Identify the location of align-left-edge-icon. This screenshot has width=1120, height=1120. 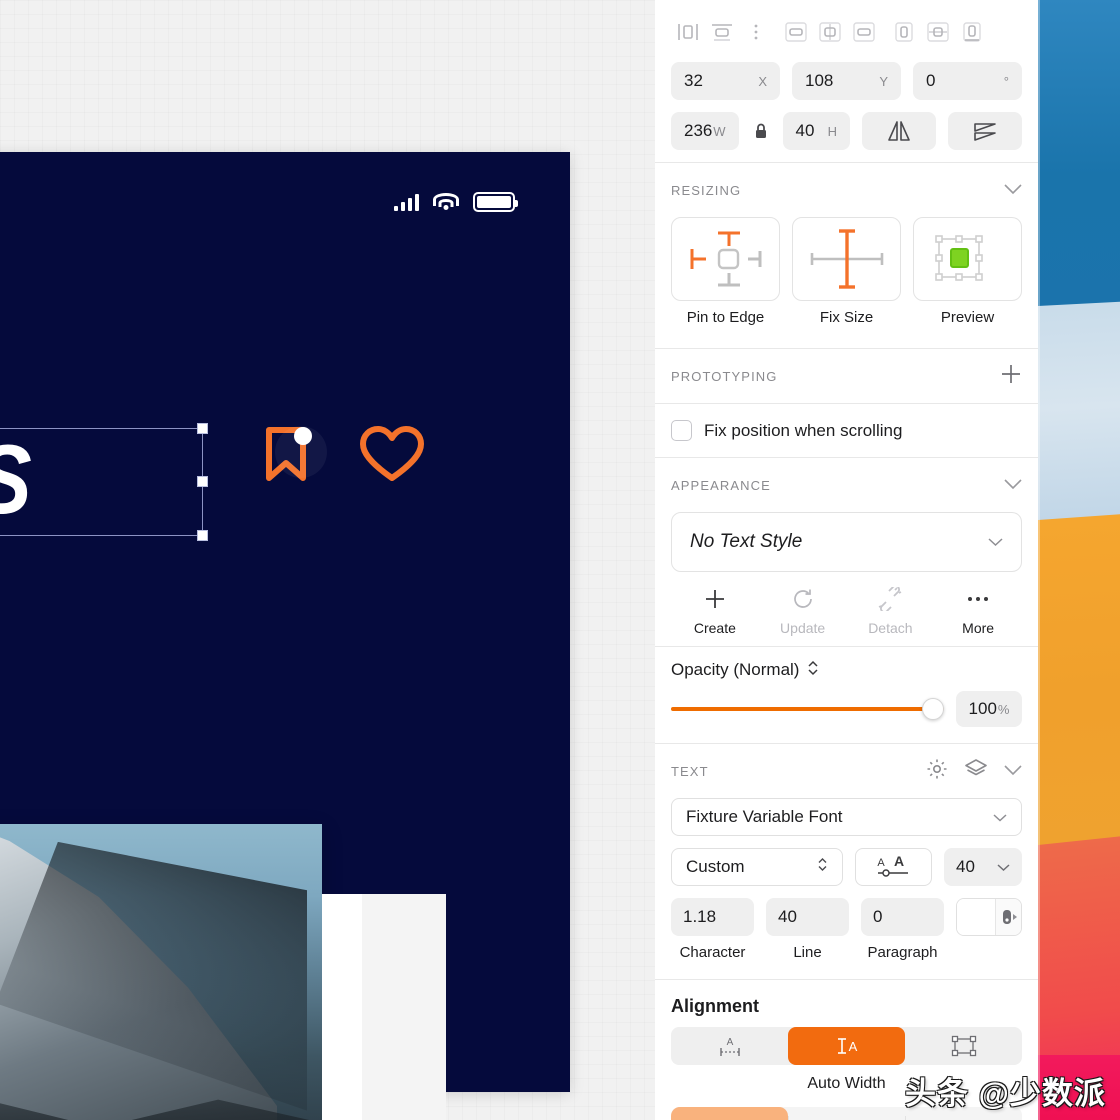
(904, 32).